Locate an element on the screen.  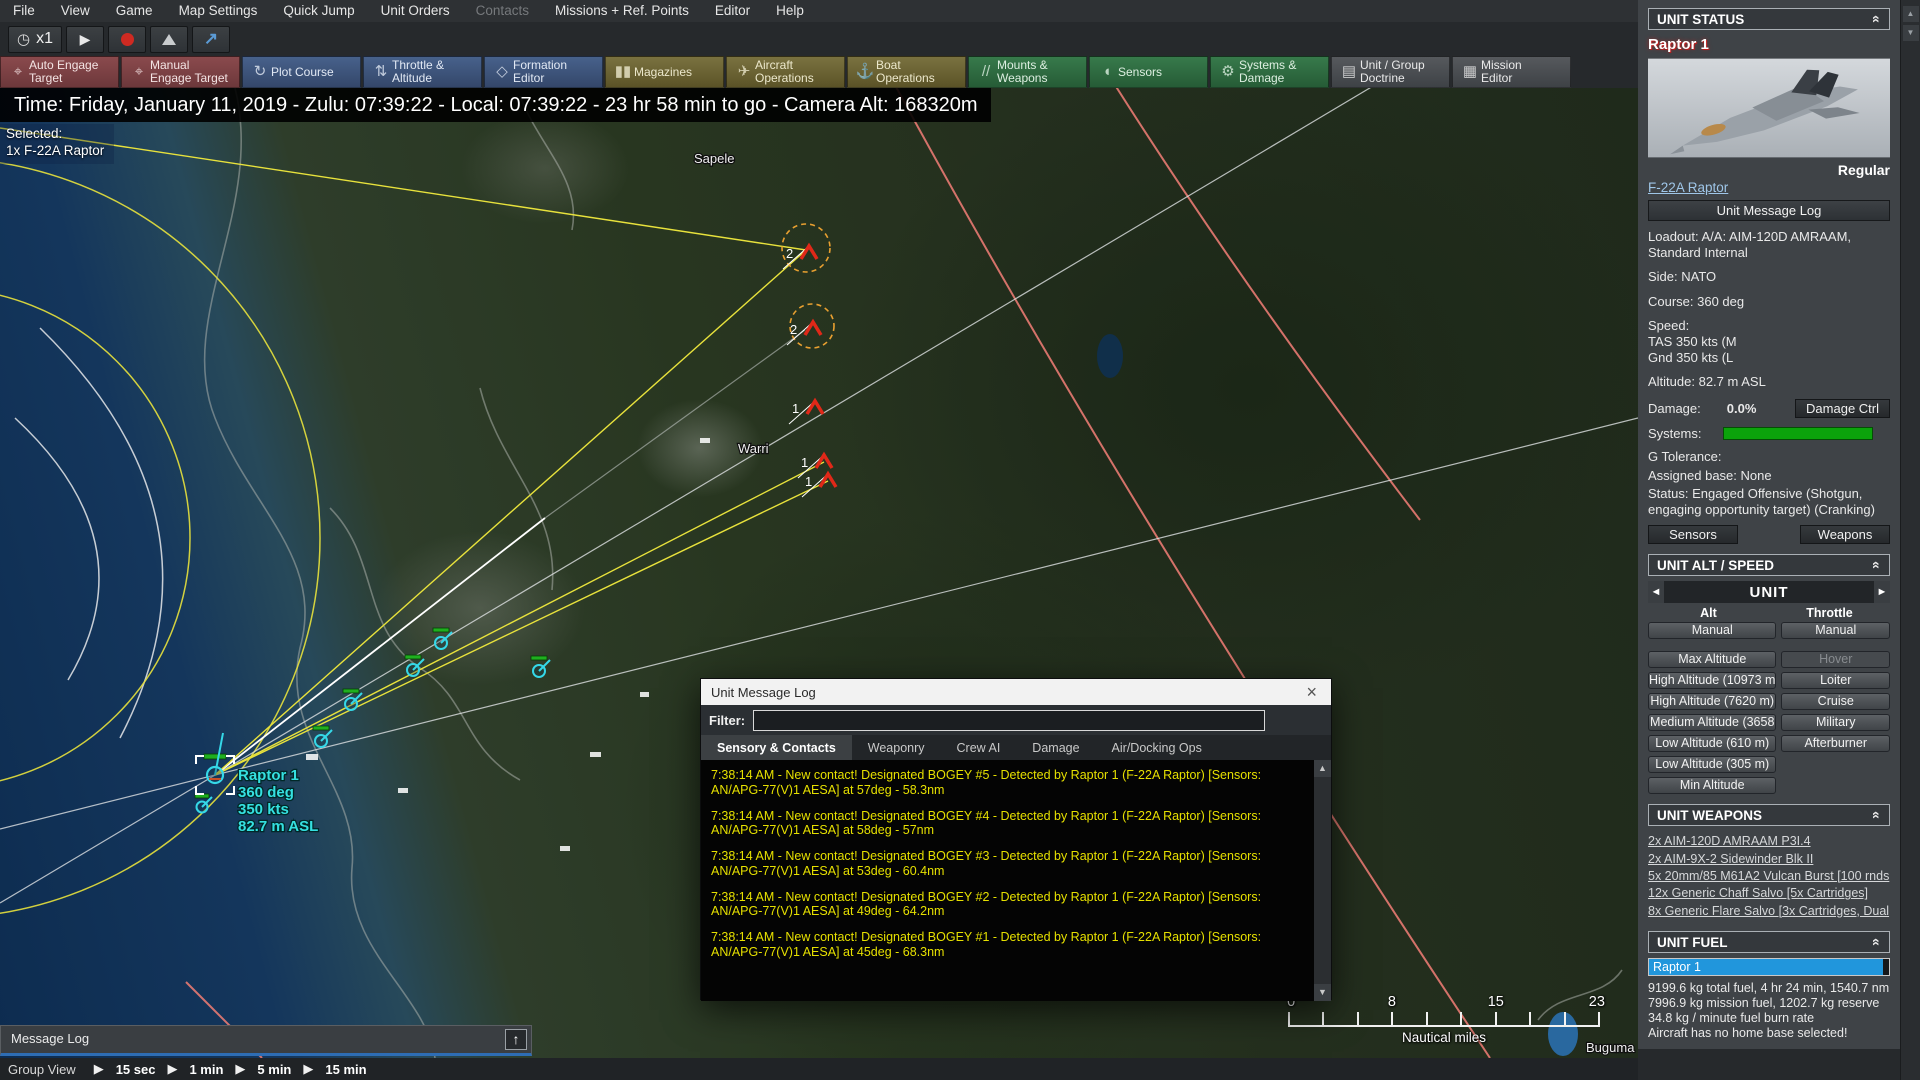
unit-fuel-header: UNIT FUEL « is located at coordinates (1769, 942).